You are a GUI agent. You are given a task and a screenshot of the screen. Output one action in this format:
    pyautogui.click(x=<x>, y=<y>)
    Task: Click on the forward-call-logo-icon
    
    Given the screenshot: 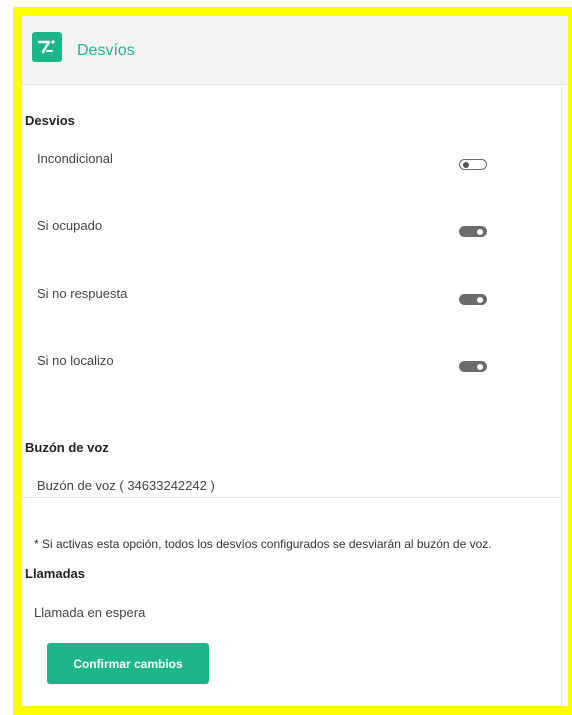 What is the action you would take?
    pyautogui.click(x=47, y=47)
    